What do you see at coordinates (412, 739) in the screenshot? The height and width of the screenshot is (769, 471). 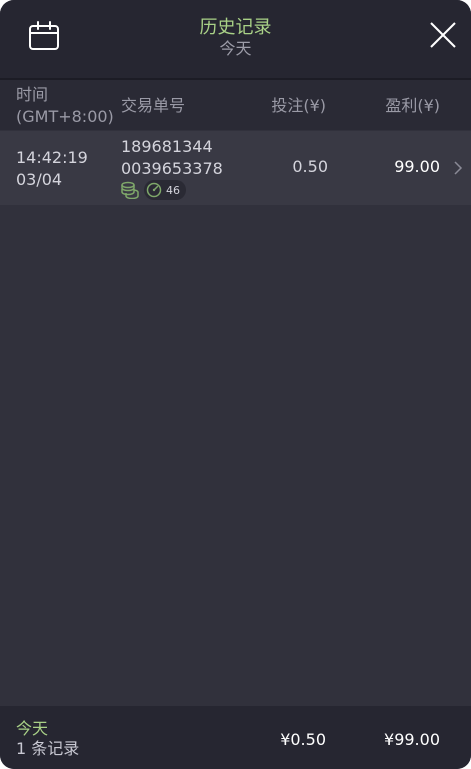 I see `summary-total-profit: ¥99.00` at bounding box center [412, 739].